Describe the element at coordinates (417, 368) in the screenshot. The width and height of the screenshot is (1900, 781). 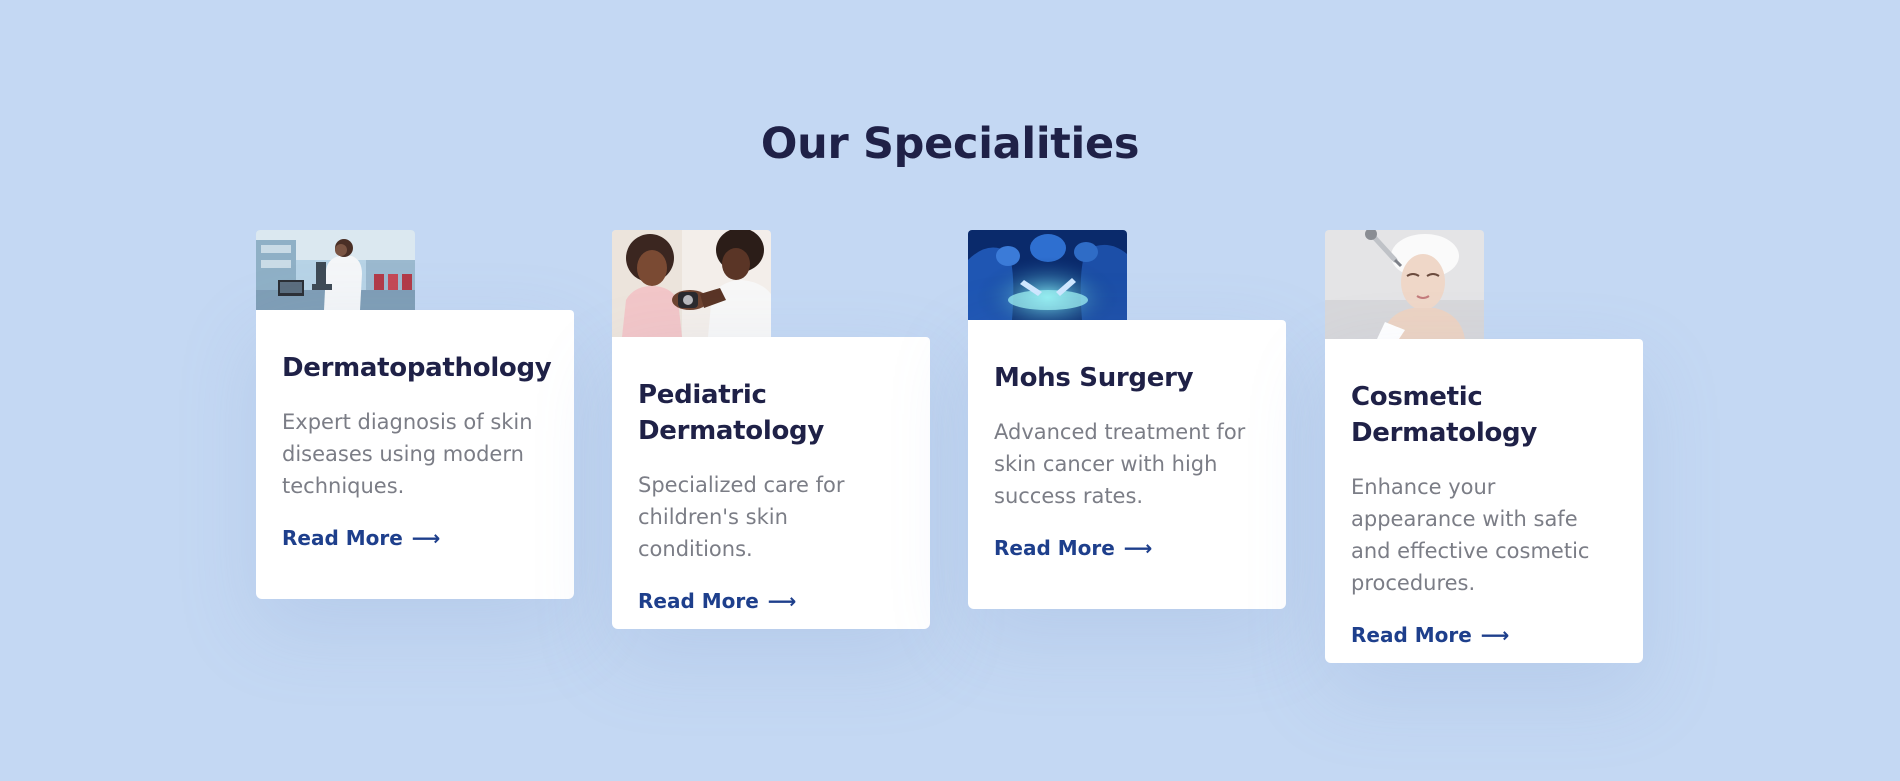
I see `card-title: Dermatopathology` at that location.